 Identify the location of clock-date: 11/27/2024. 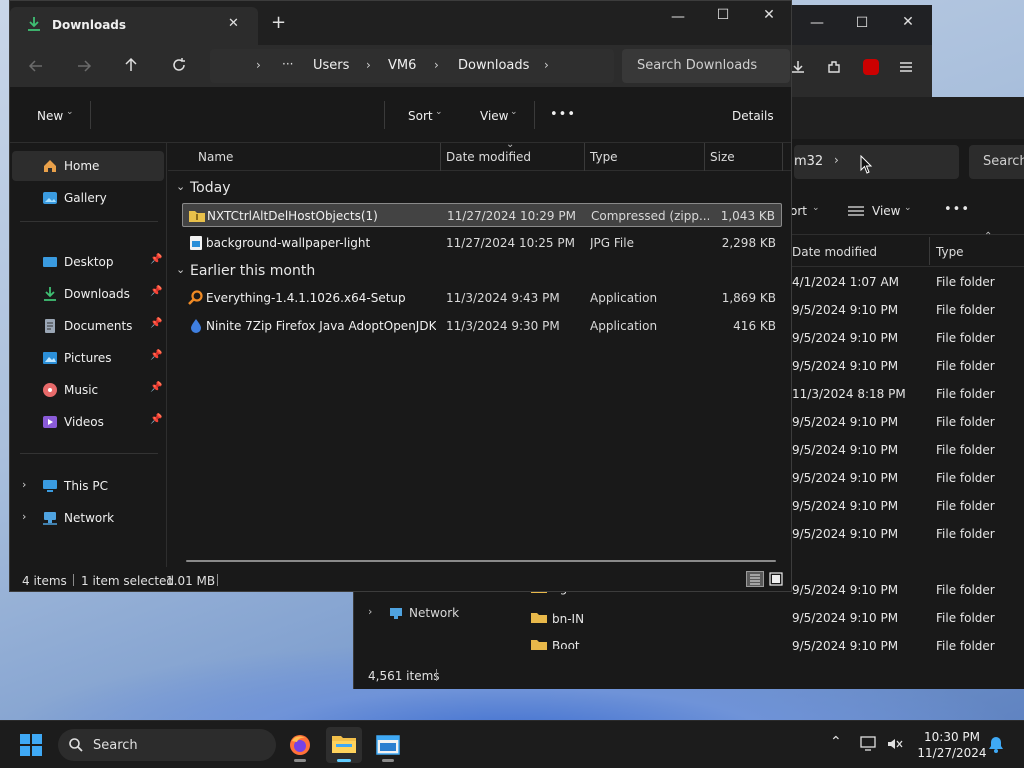
(952, 753).